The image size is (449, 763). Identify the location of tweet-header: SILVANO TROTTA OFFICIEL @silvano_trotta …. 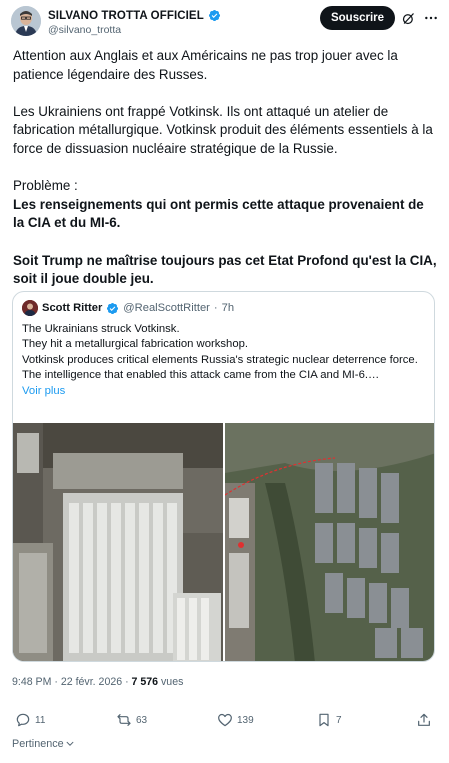
(224, 22).